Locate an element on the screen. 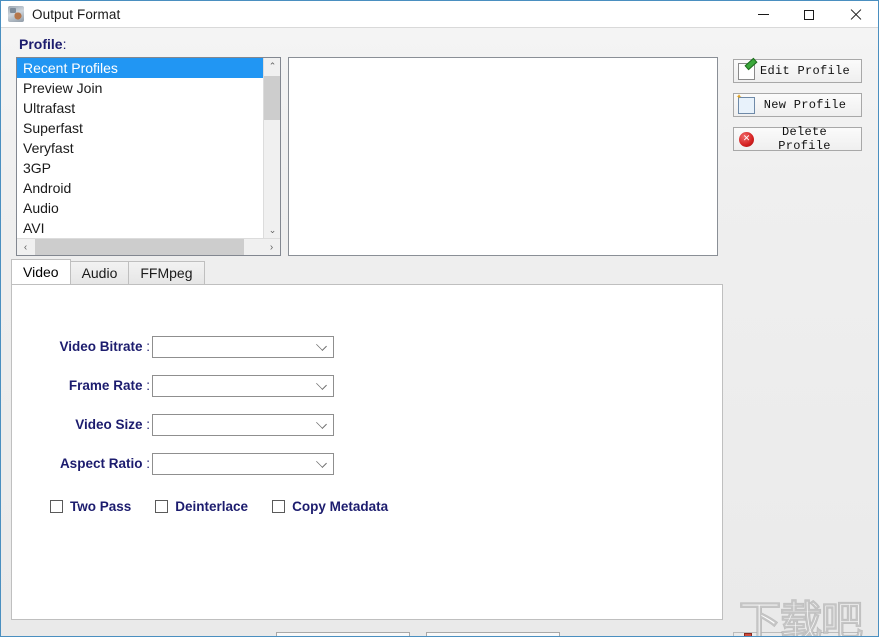 The image size is (879, 637). delete-profile-button: ✕ Delete Profile is located at coordinates (797, 139).